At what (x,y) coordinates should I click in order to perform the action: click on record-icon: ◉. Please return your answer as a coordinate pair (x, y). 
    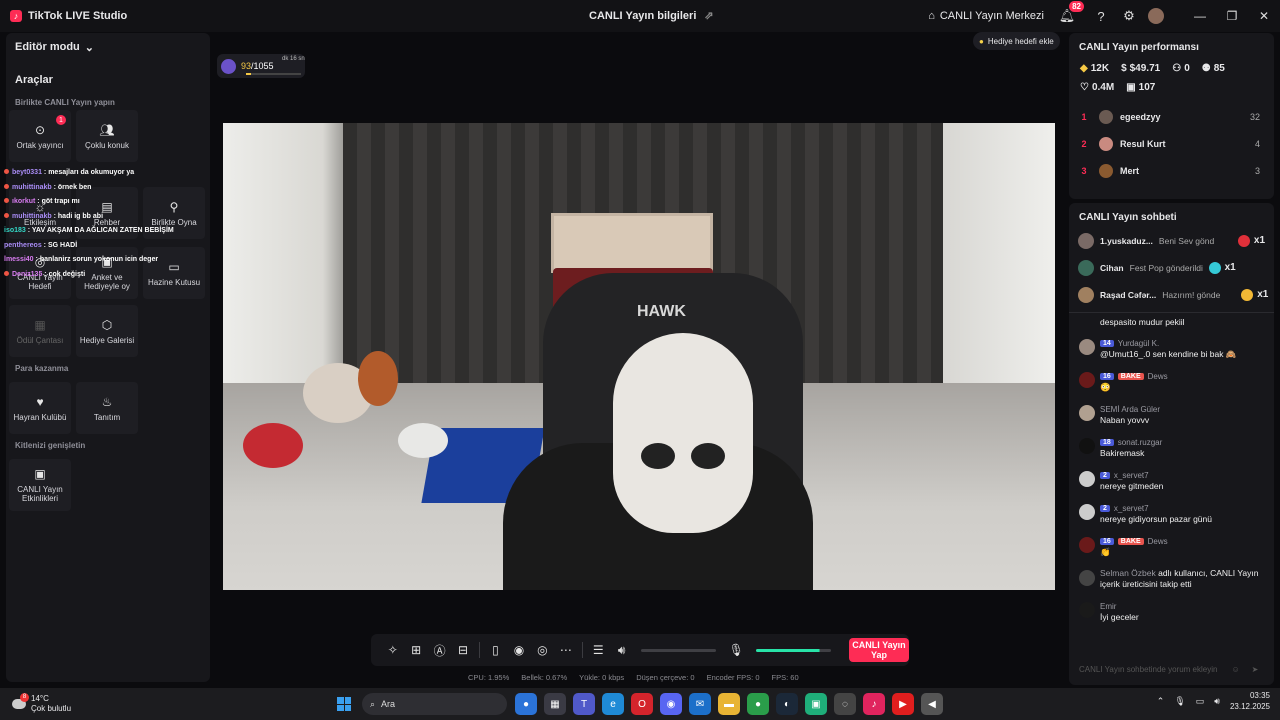
    Looking at the image, I should click on (518, 650).